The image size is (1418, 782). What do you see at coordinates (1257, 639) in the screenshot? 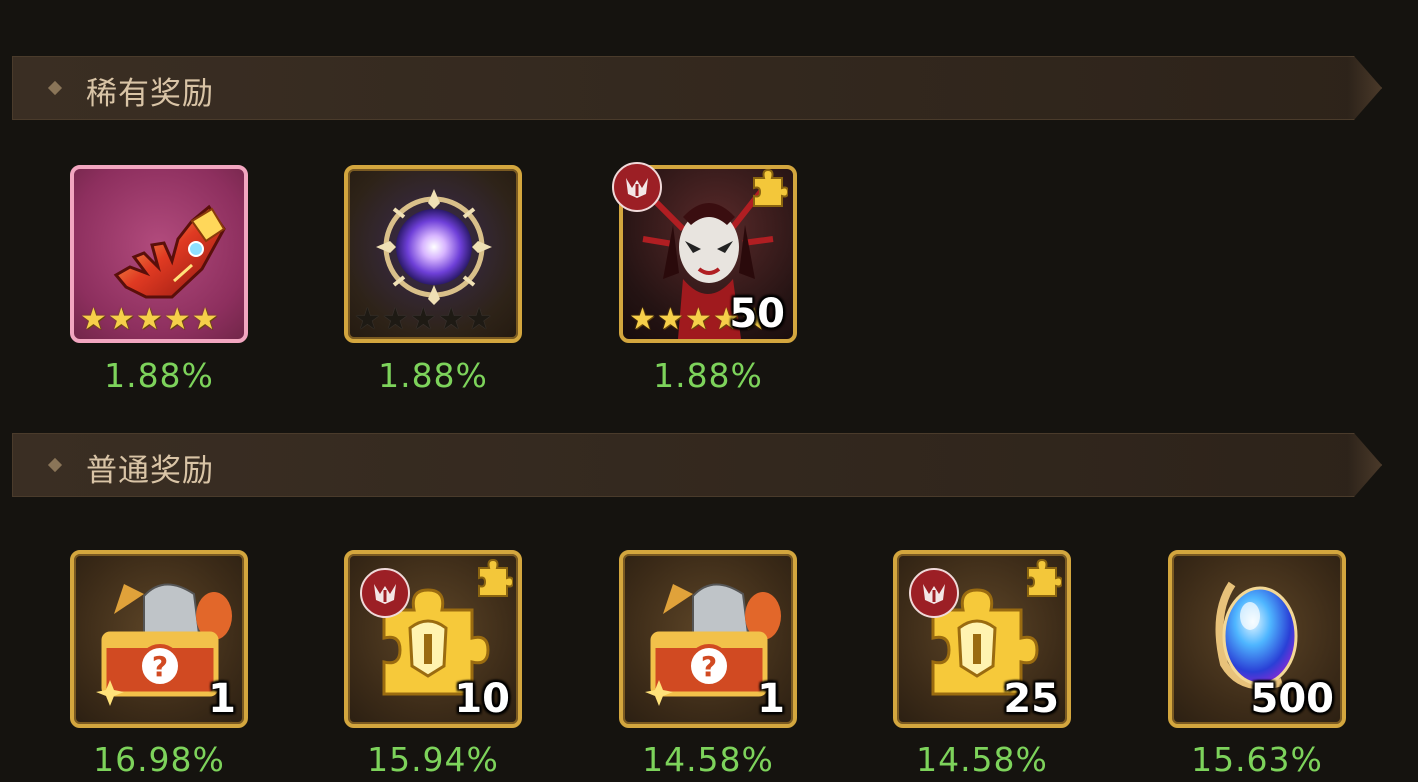
I see `reward-item-blue-gem: 500` at bounding box center [1257, 639].